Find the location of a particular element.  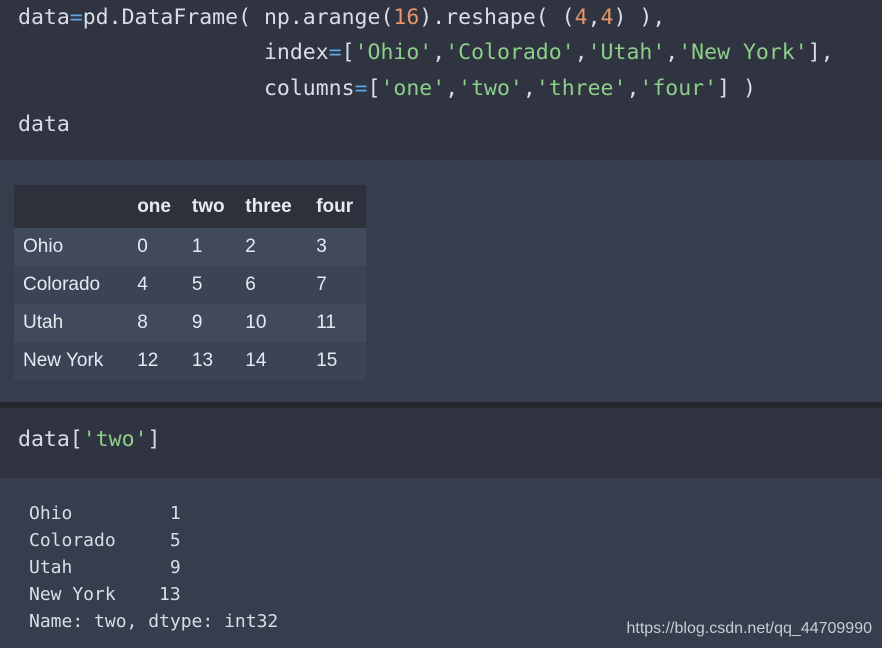

series-line: New York 13 is located at coordinates (105, 594).